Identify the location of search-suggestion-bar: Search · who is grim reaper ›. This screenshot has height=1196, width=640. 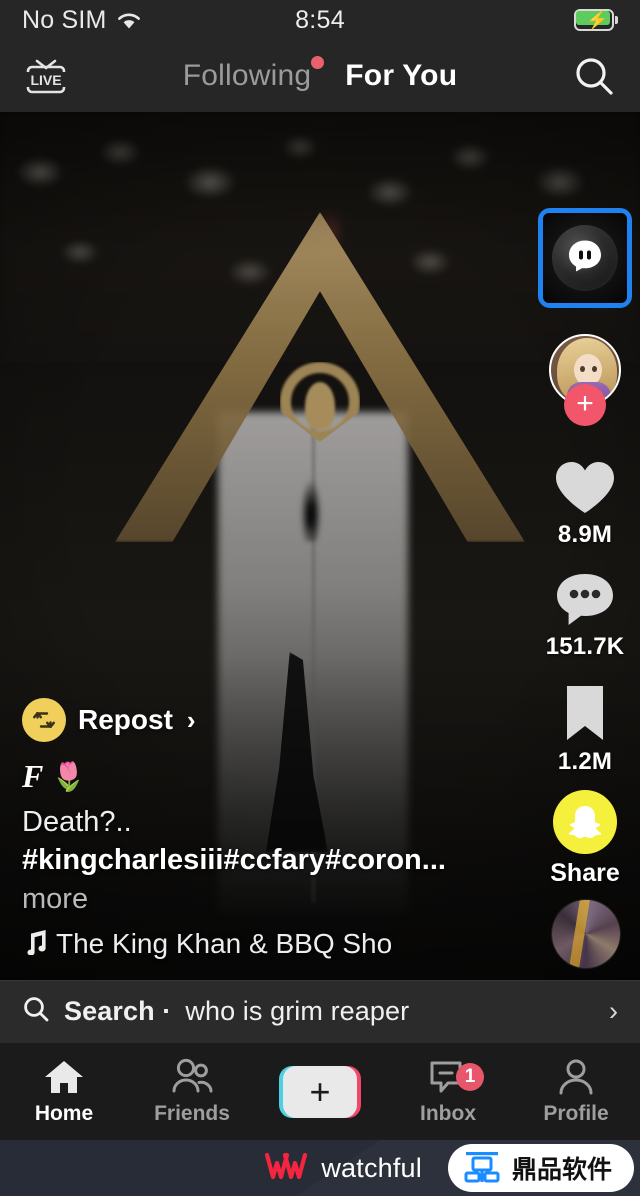
(320, 1011).